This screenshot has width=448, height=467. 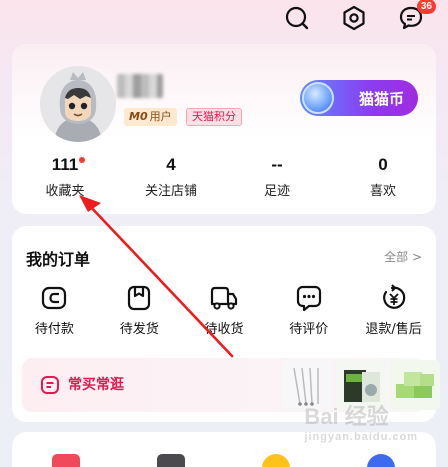 I want to click on service-icon-yellow, so click(x=276, y=460).